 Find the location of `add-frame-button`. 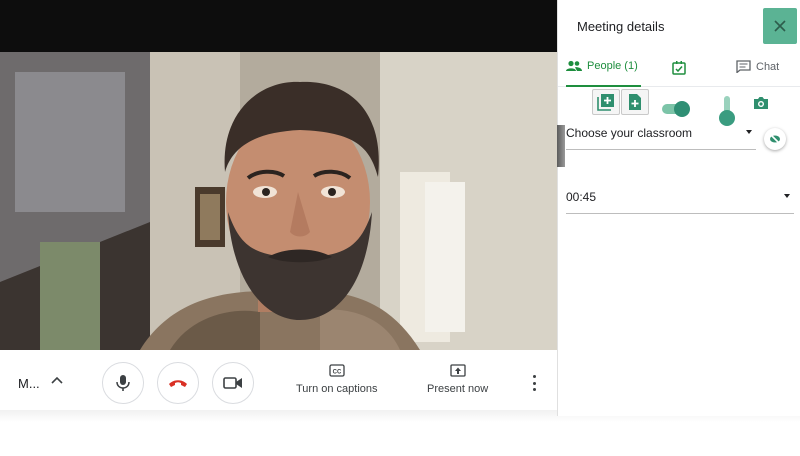

add-frame-button is located at coordinates (606, 102).